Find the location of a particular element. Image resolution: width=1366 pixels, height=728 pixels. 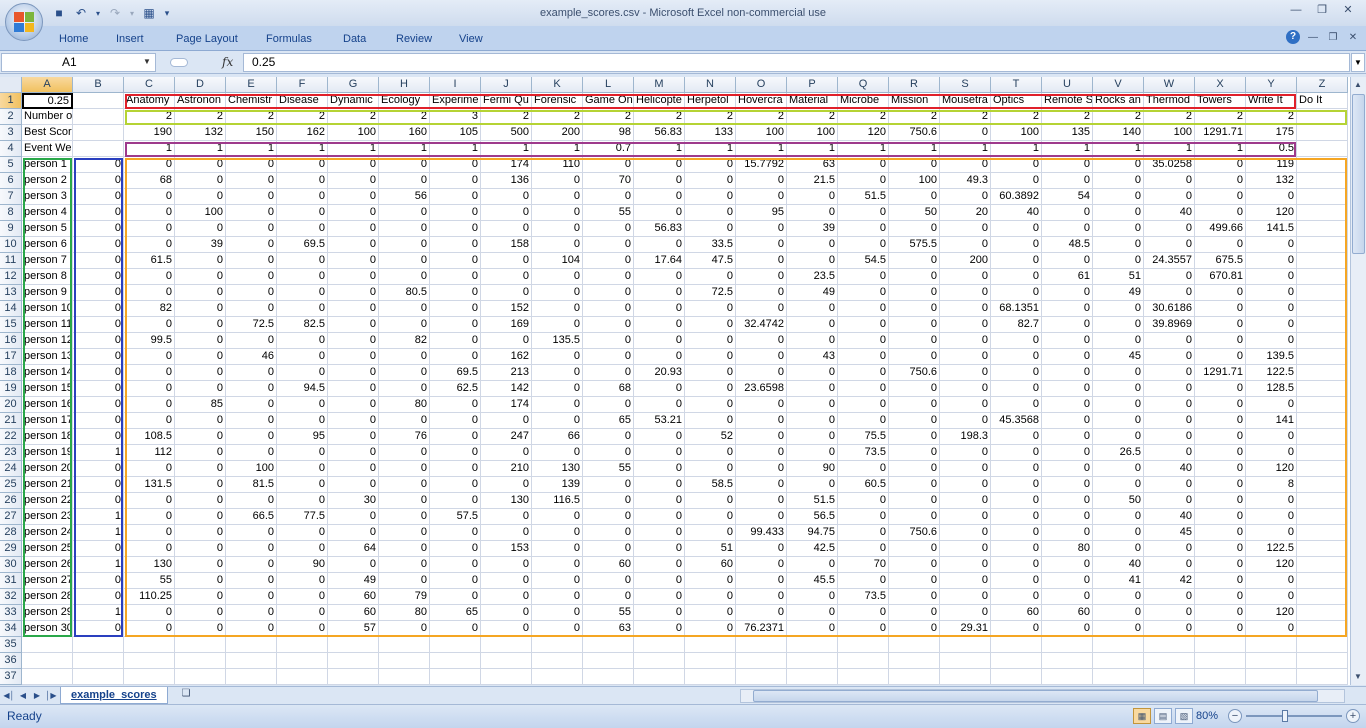

row-header-30: 30 is located at coordinates (11, 565).